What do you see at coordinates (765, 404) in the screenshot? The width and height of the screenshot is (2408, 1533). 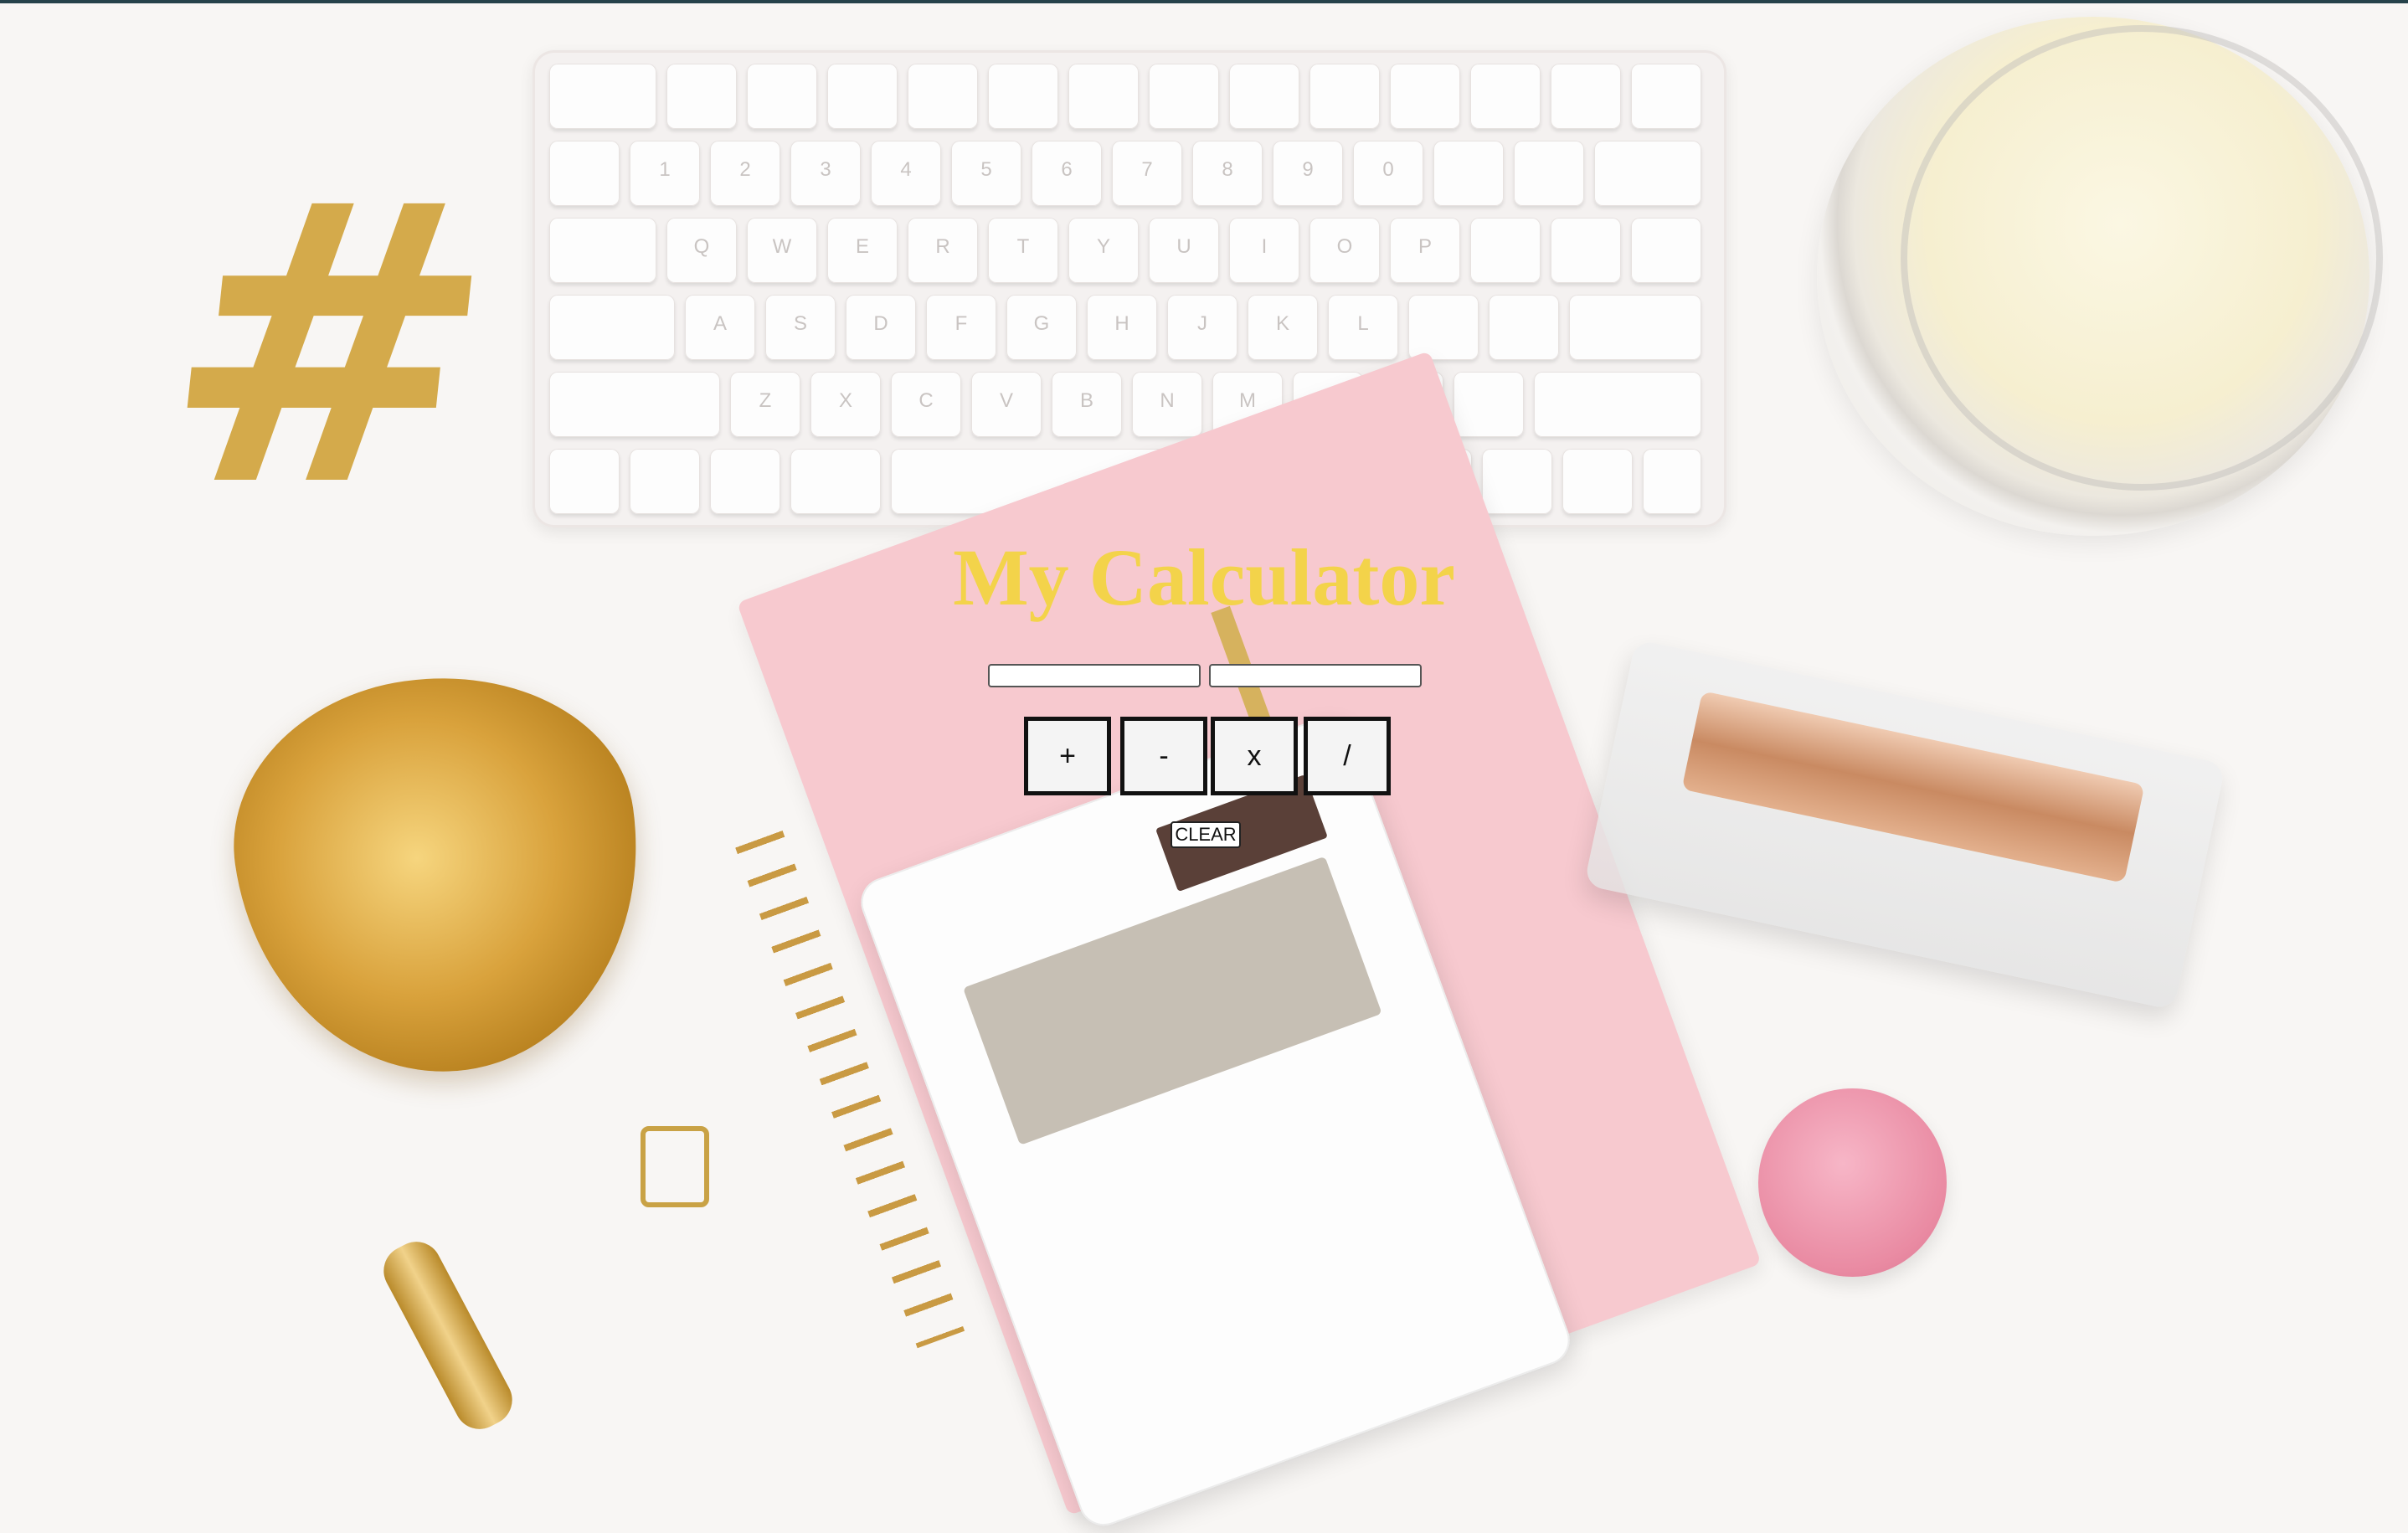 I see `keyboard-key: Z` at bounding box center [765, 404].